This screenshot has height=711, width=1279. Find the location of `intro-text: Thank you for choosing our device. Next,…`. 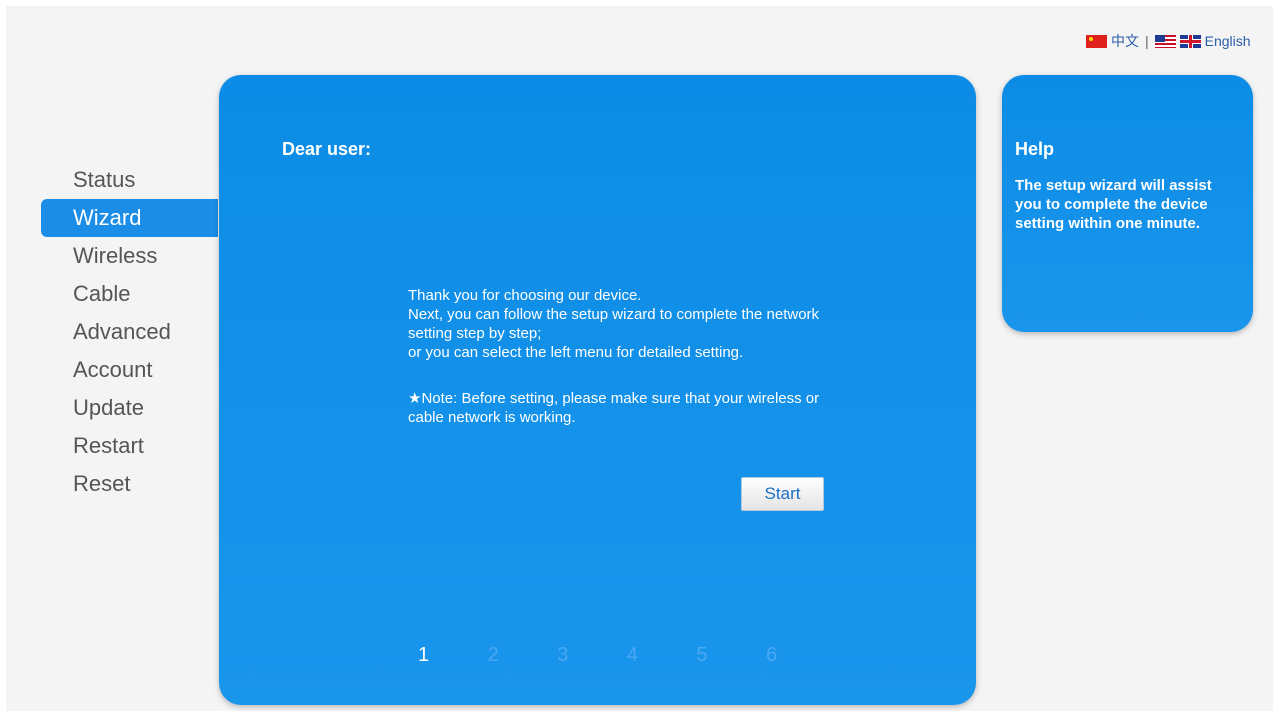

intro-text: Thank you for choosing our device. Next,… is located at coordinates (618, 324).